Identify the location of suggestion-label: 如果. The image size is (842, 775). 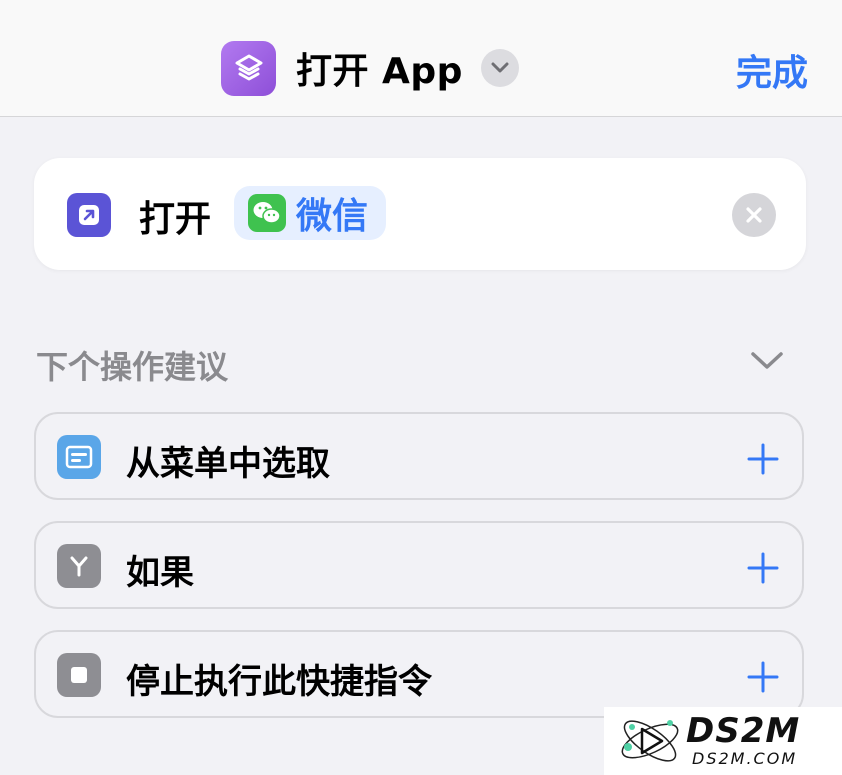
(160, 573).